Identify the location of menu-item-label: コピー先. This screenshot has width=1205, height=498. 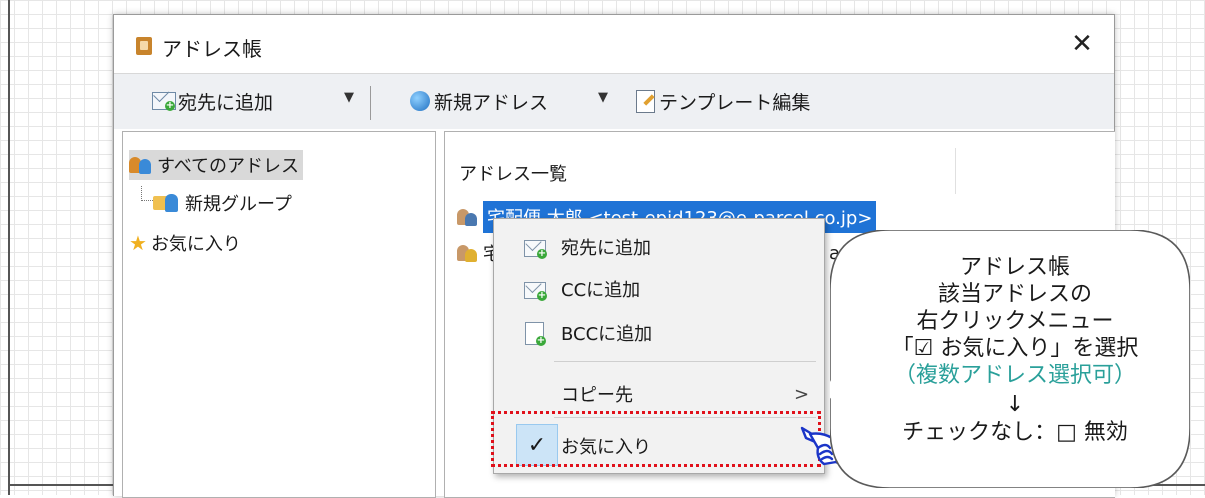
(597, 395).